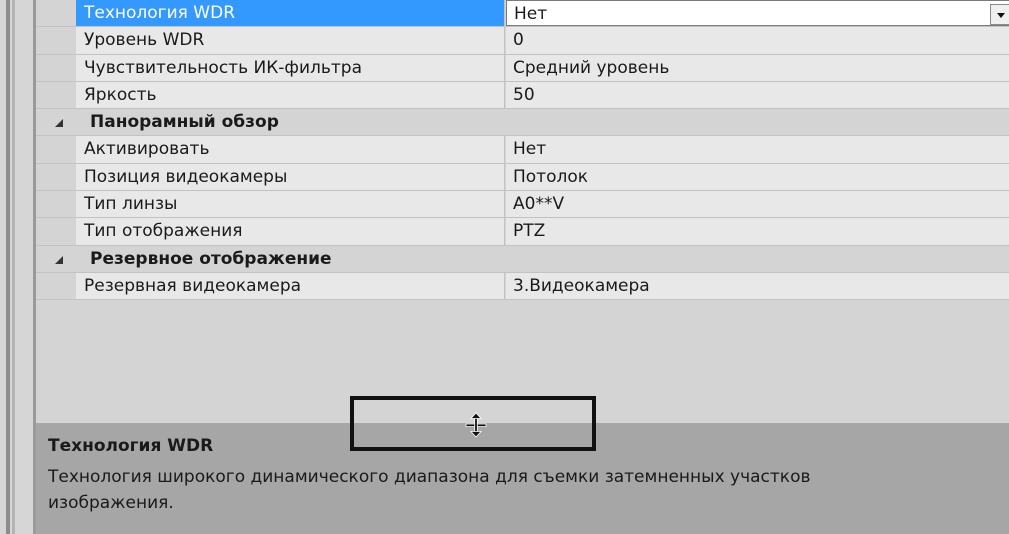 The image size is (1009, 534). Describe the element at coordinates (522, 123) in the screenshot. I see `group-header-panorama: Панорамный обзор` at that location.